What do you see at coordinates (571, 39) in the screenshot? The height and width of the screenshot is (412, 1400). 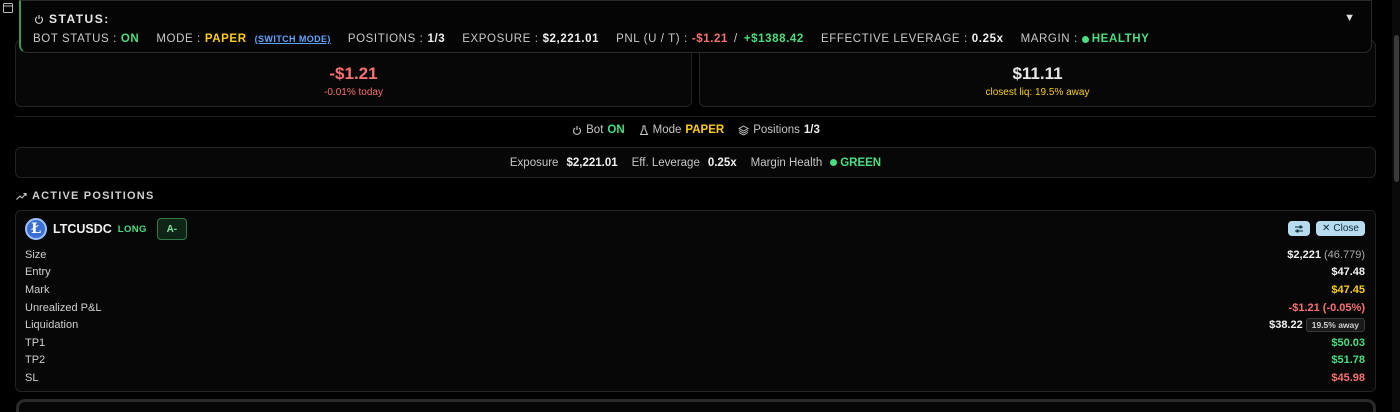 I see `exposure-status-value: $2,221.01` at bounding box center [571, 39].